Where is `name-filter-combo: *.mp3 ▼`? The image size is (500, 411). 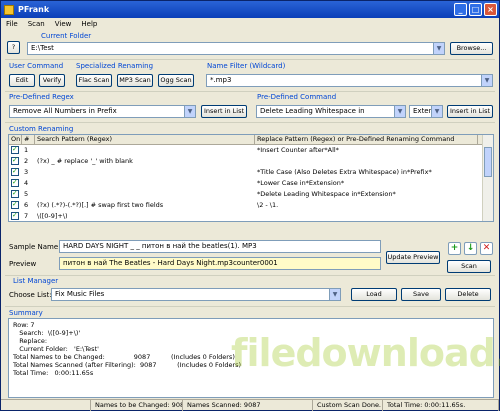
name-filter-combo: *.mp3 ▼ is located at coordinates (349, 80).